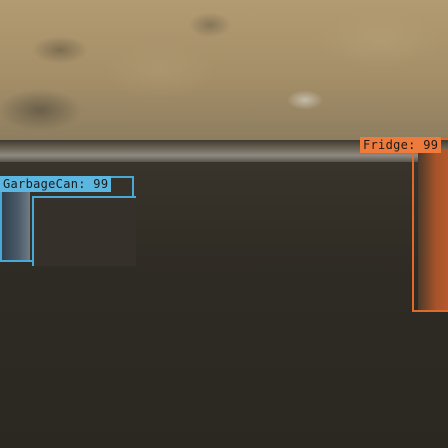 This screenshot has height=448, width=448. What do you see at coordinates (401, 145) in the screenshot?
I see `fridge-detection-label: Fridge: 99` at bounding box center [401, 145].